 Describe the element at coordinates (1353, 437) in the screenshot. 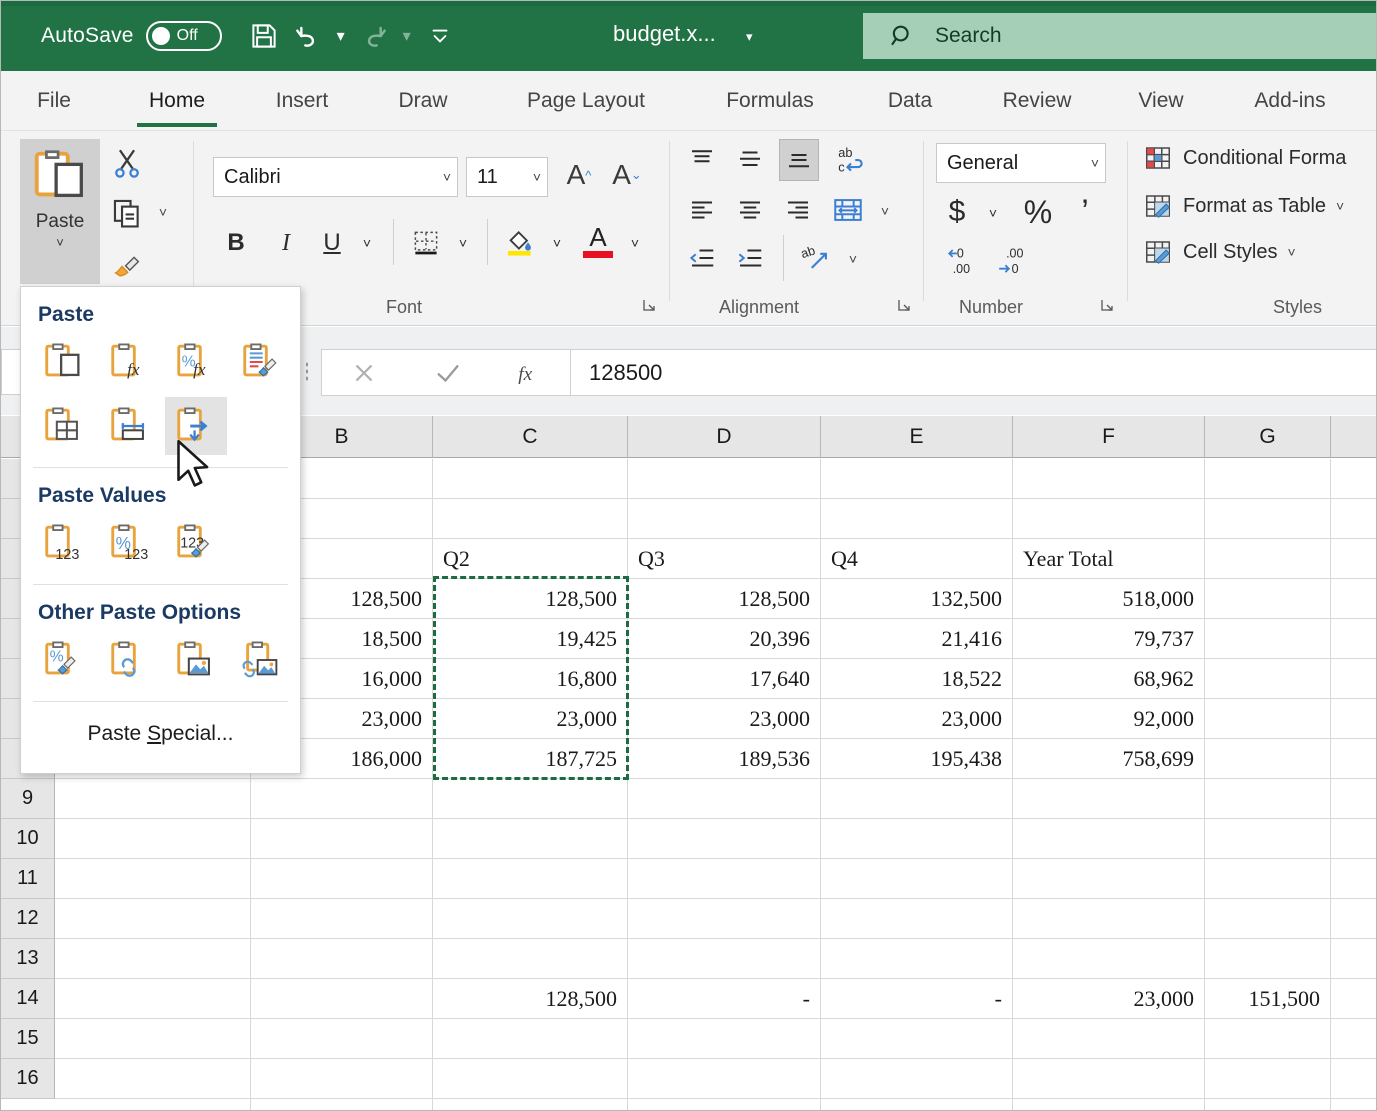

I see `column-header` at that location.